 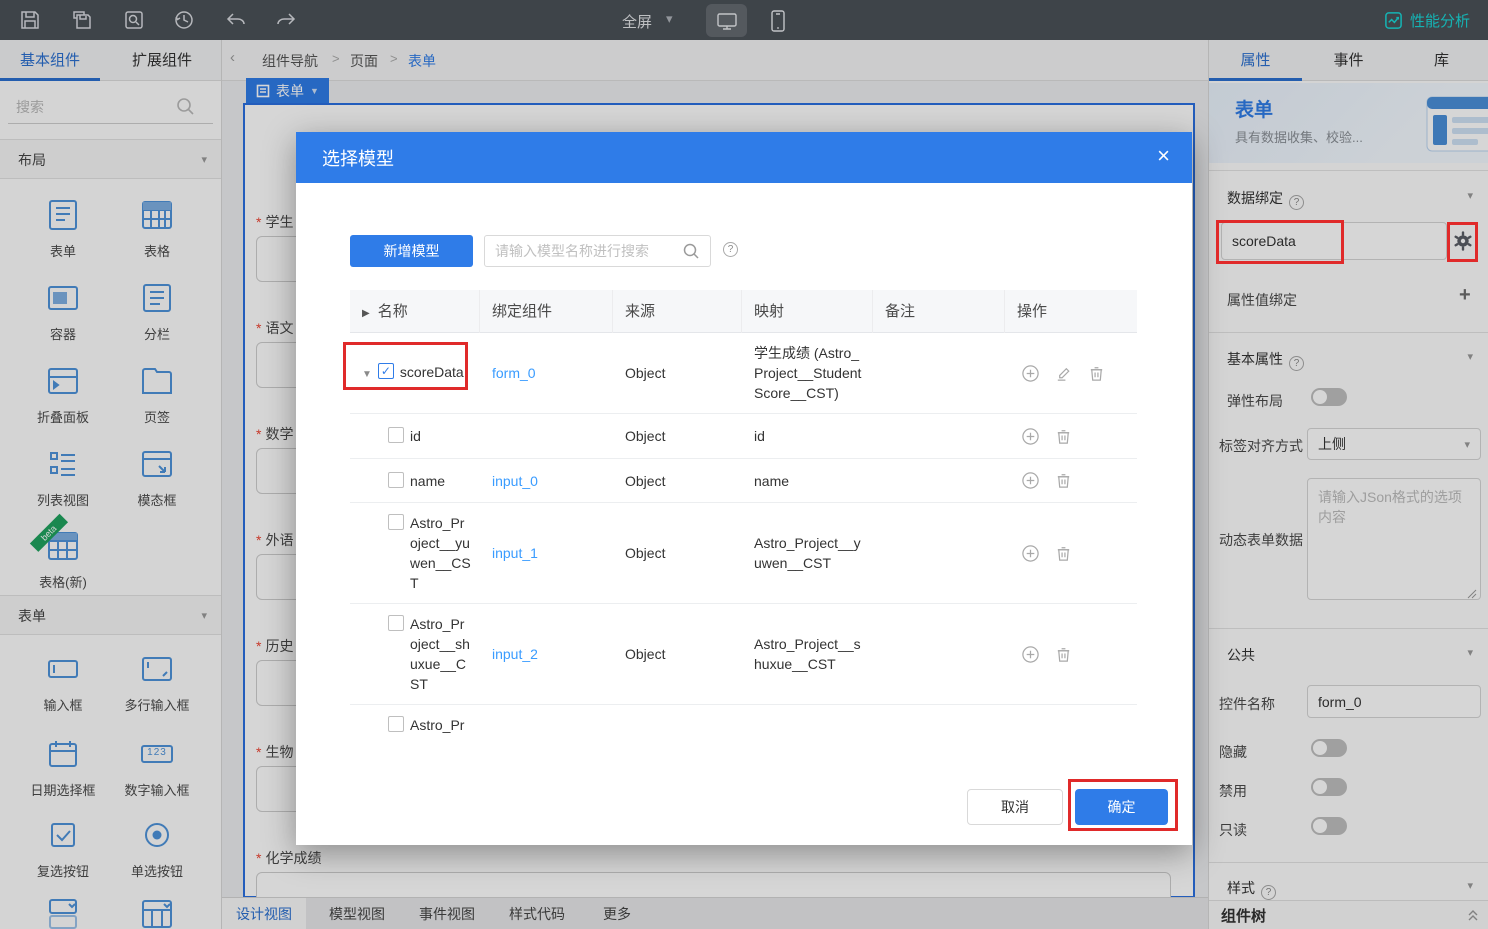 What do you see at coordinates (367, 375) in the screenshot?
I see `caret-down-icon: ▼` at bounding box center [367, 375].